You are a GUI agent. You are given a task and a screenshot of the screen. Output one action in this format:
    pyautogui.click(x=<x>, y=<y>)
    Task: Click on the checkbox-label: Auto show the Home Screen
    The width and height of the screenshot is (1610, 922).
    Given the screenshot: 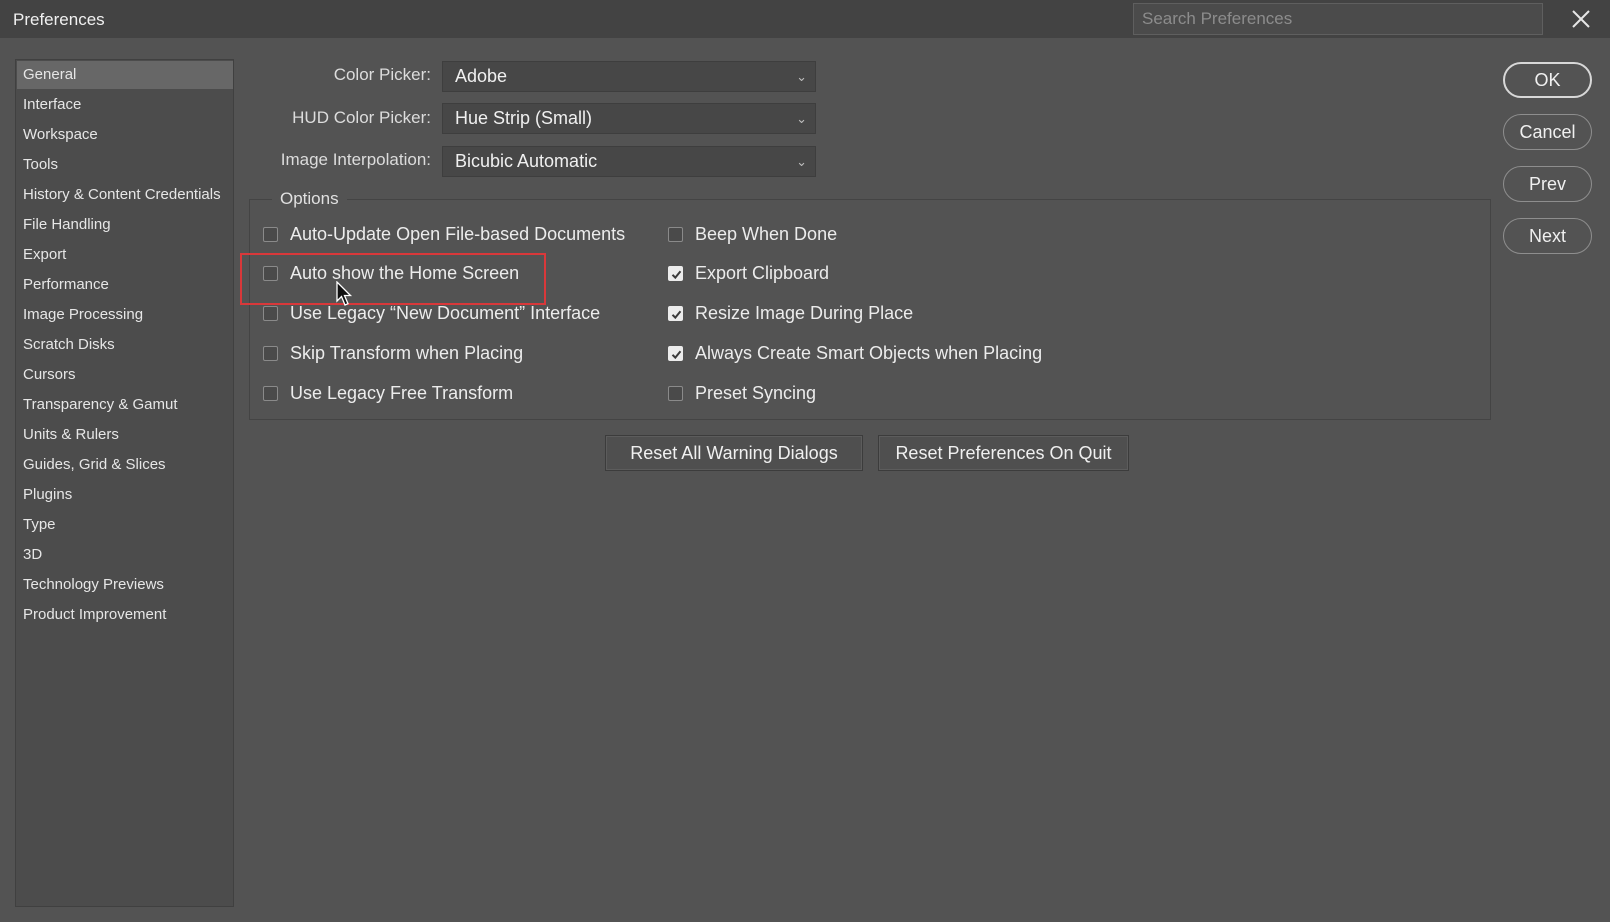 What is the action you would take?
    pyautogui.click(x=405, y=273)
    